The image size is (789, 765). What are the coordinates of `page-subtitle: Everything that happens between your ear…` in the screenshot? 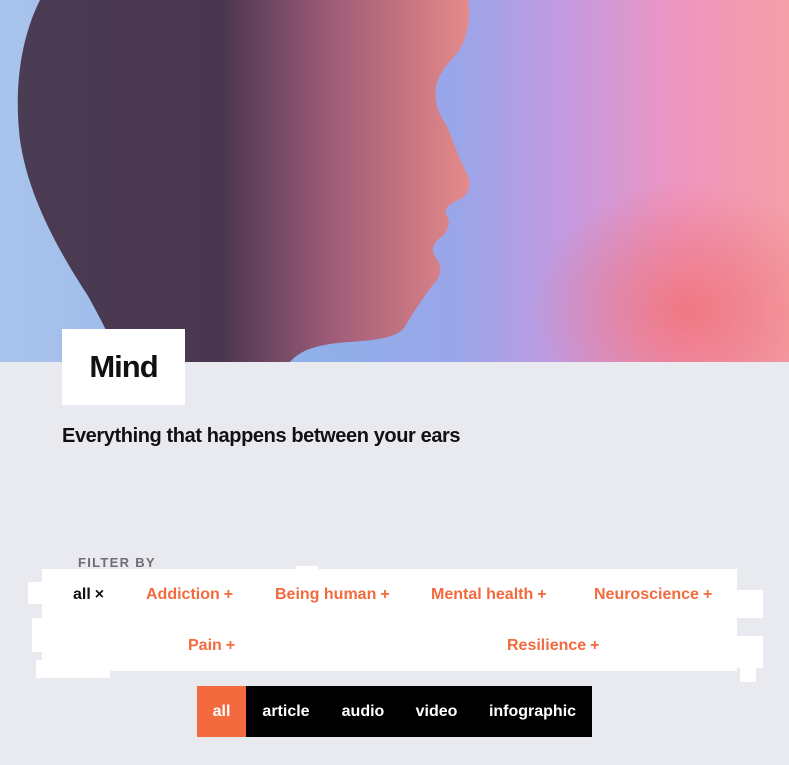 It's located at (261, 436).